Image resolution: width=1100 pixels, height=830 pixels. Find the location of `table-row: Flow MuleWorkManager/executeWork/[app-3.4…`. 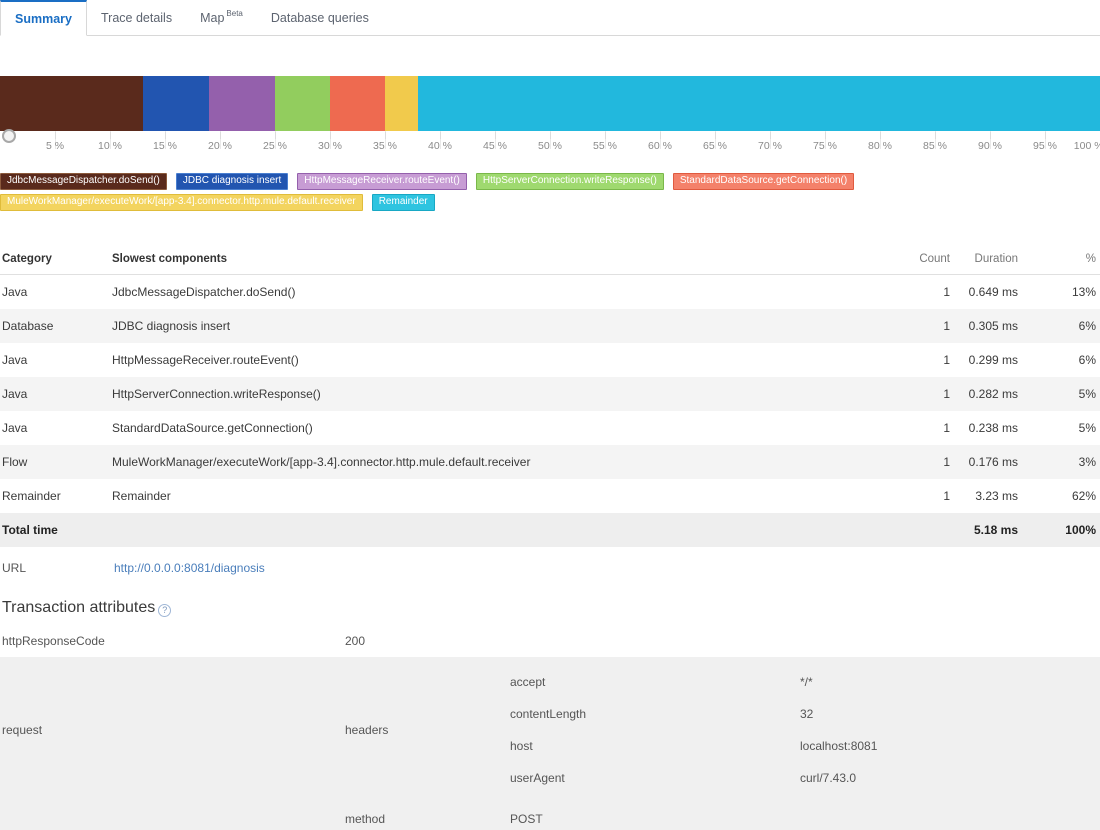

table-row: Flow MuleWorkManager/executeWork/[app-3.4… is located at coordinates (550, 462).